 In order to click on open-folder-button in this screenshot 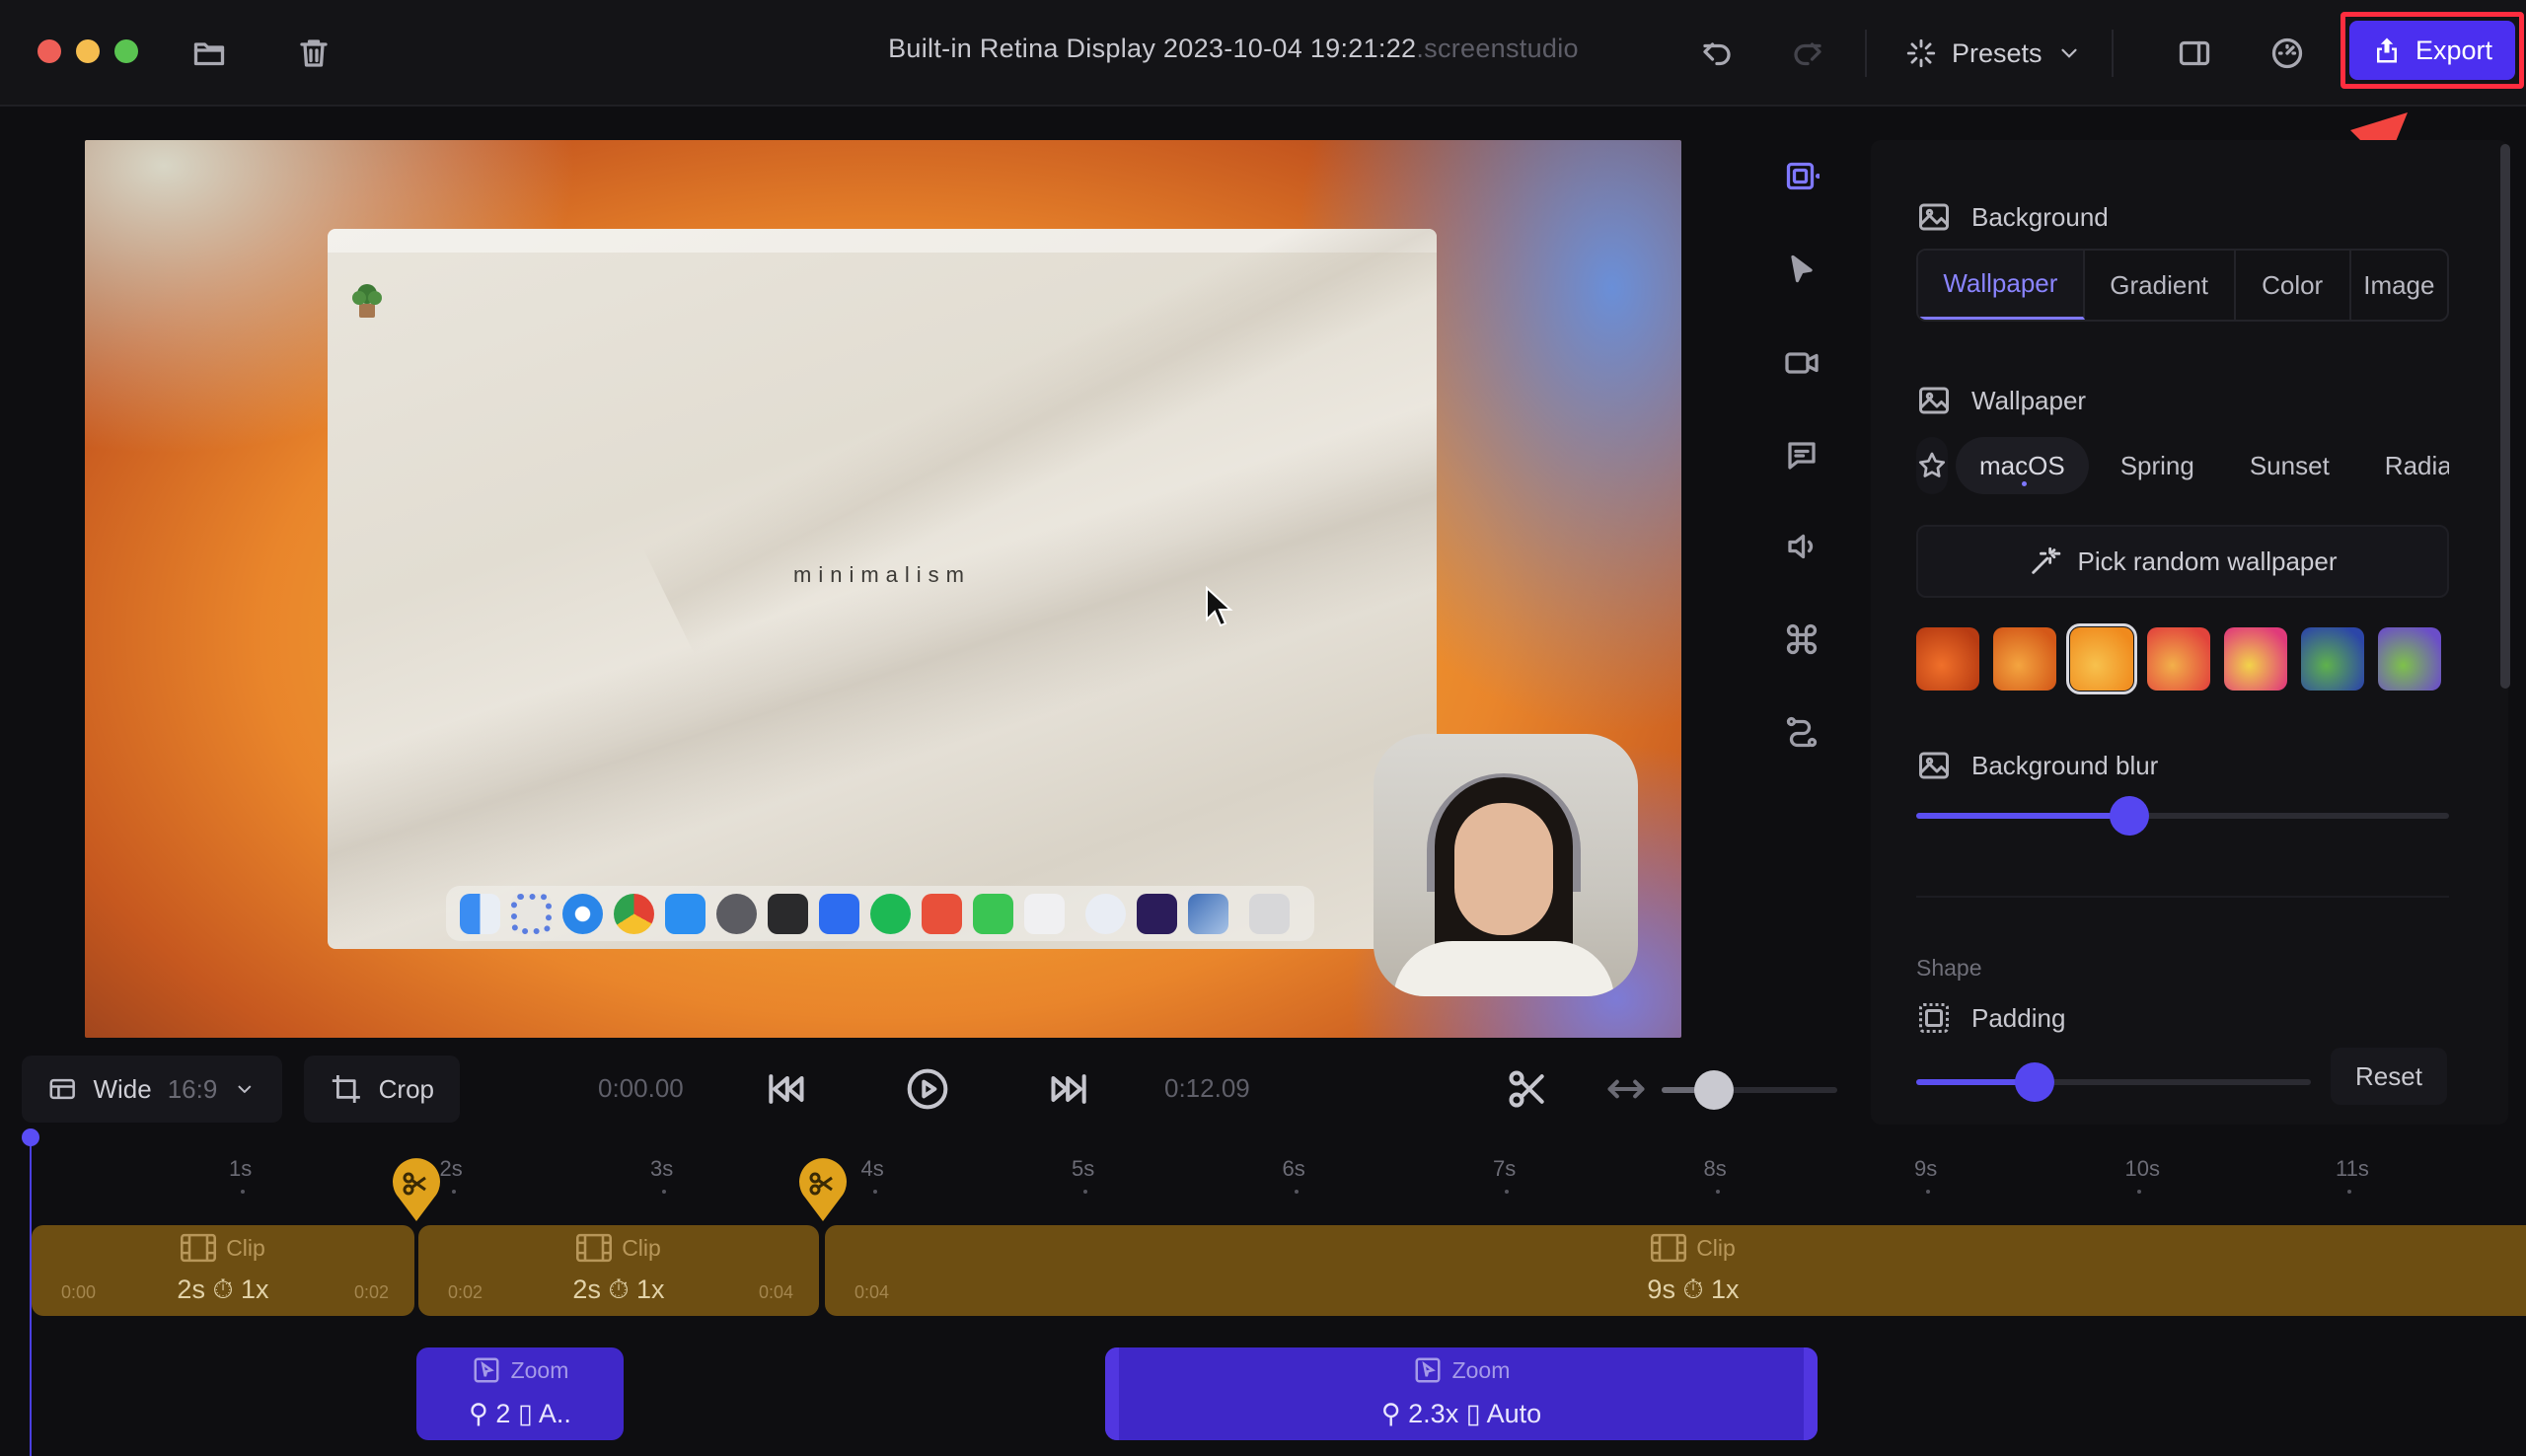, I will do `click(209, 53)`.